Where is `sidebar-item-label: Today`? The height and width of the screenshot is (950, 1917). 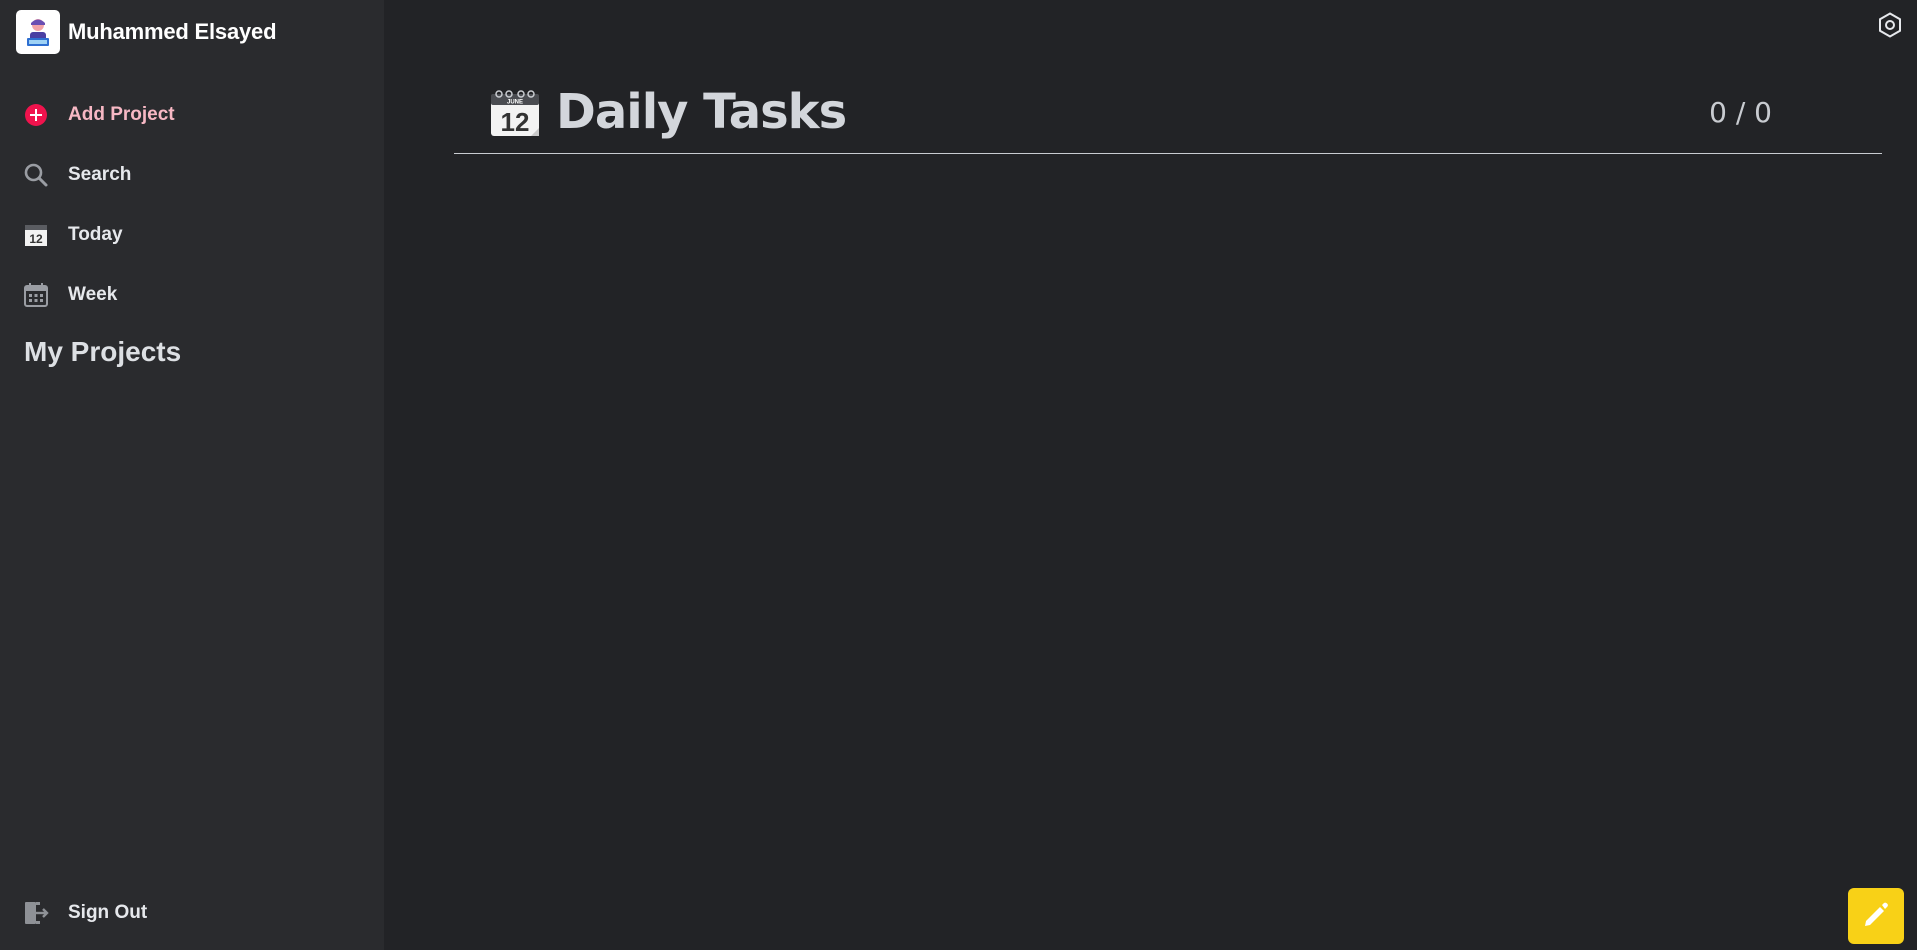 sidebar-item-label: Today is located at coordinates (95, 234).